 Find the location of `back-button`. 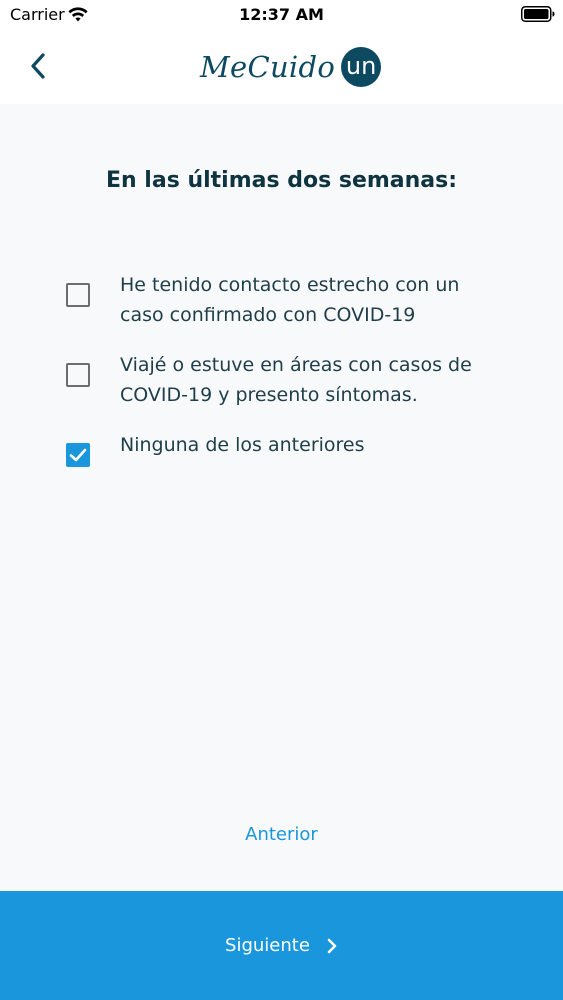

back-button is located at coordinates (38, 66).